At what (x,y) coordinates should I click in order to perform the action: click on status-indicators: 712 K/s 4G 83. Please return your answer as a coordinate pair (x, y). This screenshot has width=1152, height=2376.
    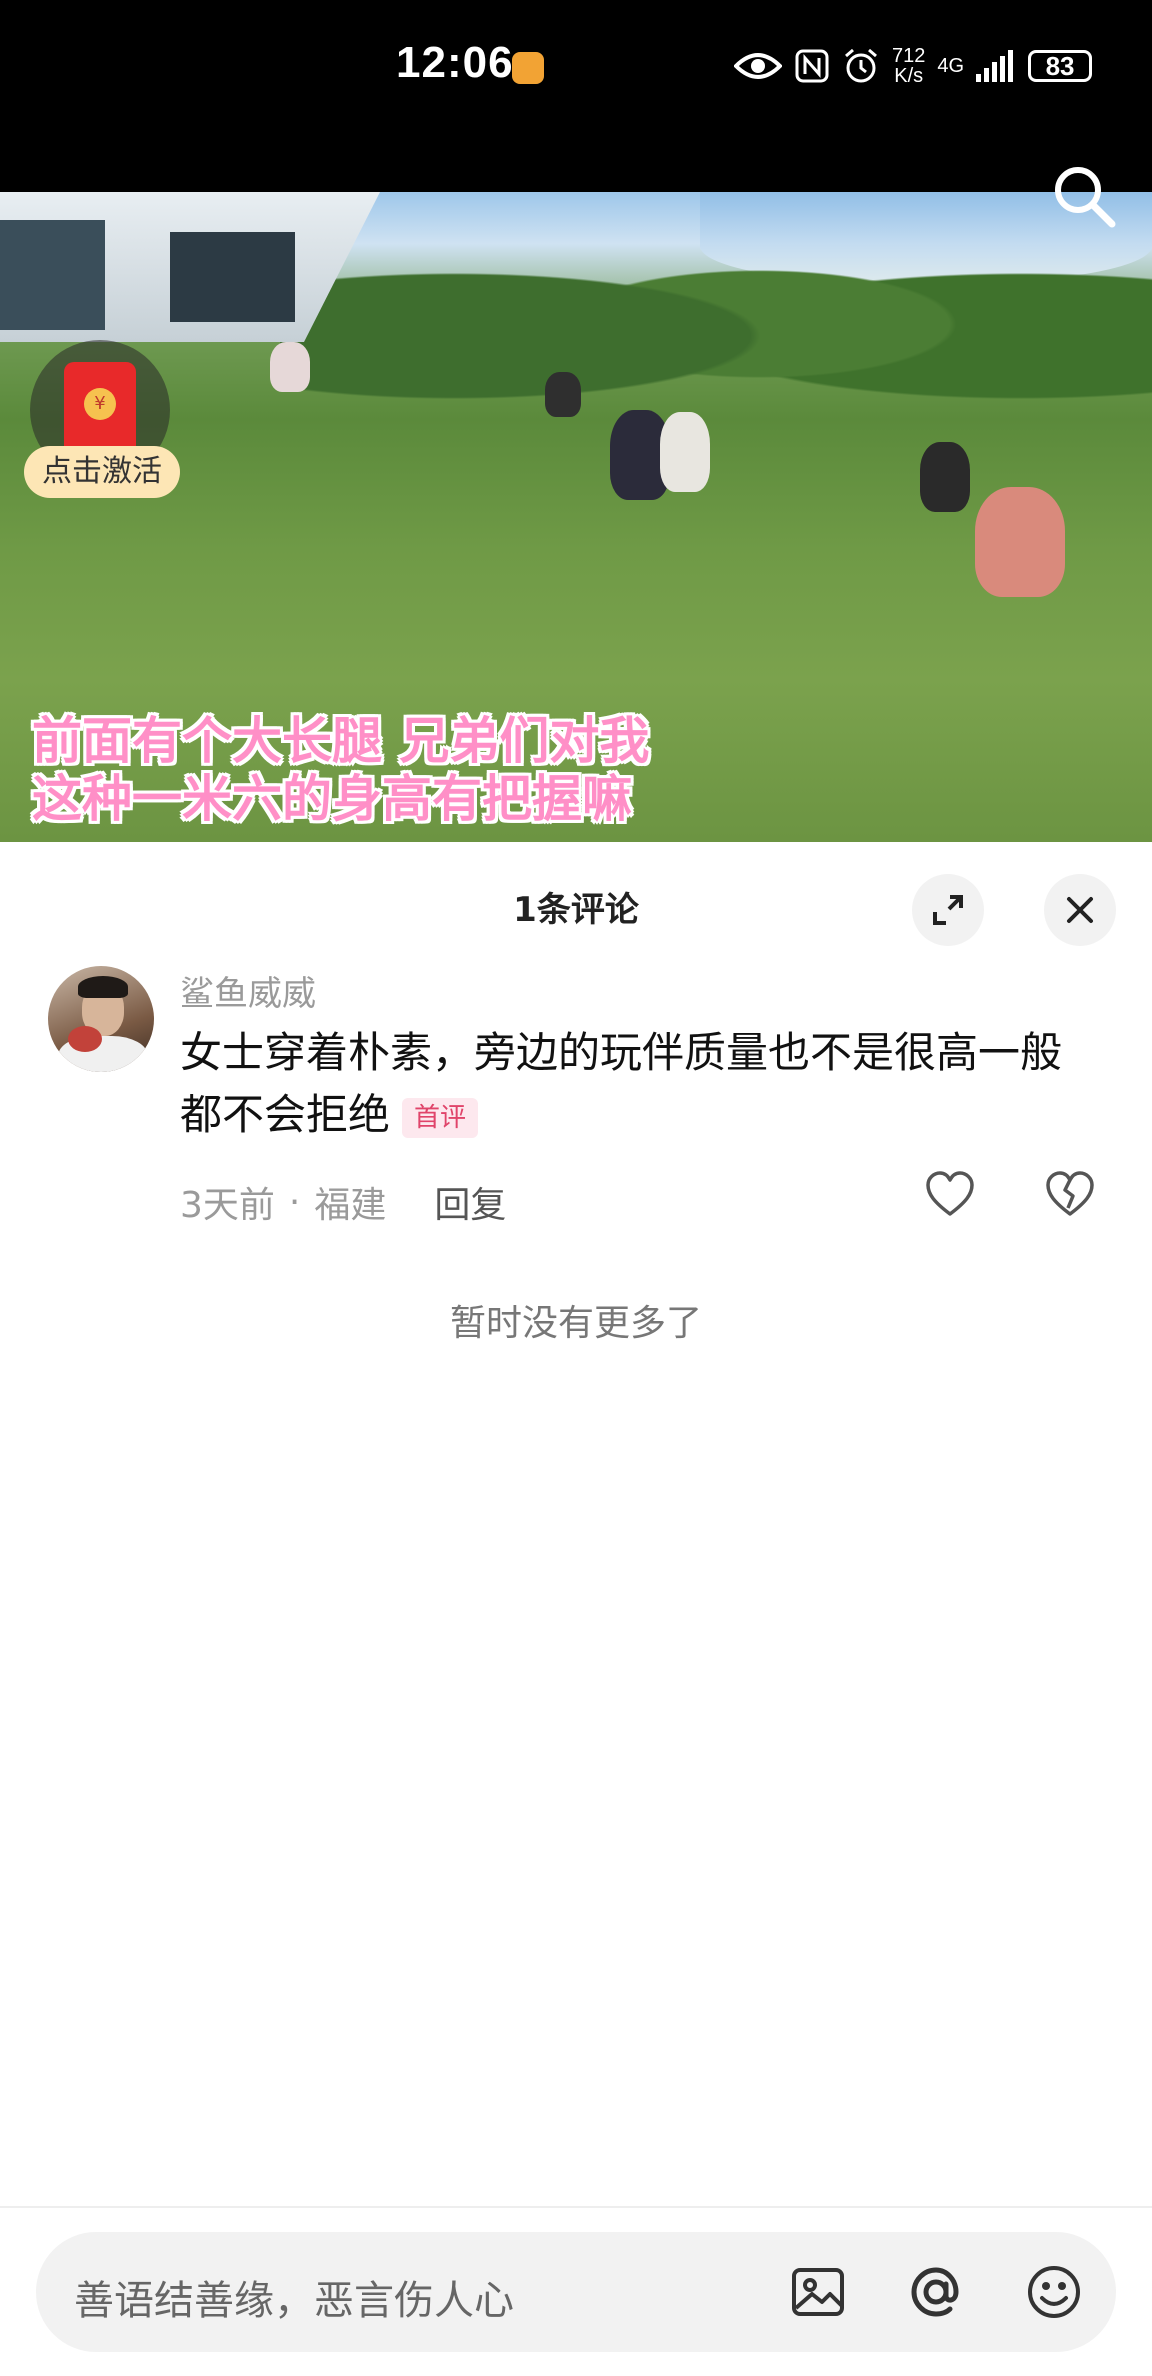
    Looking at the image, I should click on (913, 66).